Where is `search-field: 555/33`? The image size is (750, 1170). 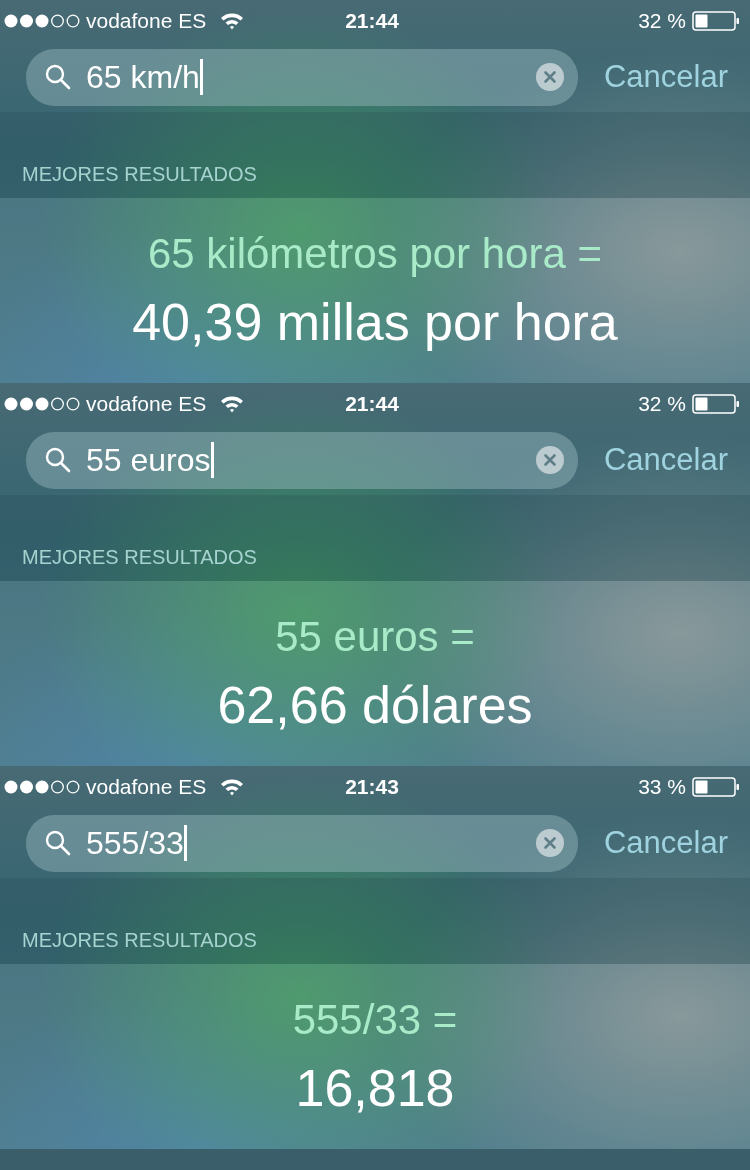 search-field: 555/33 is located at coordinates (302, 843).